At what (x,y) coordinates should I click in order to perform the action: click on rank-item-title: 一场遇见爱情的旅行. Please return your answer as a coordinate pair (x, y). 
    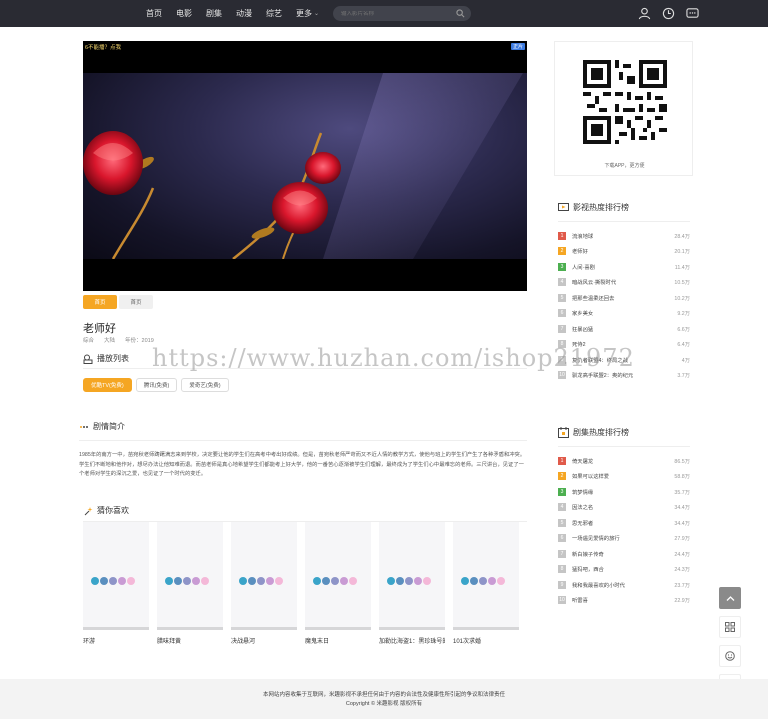
    Looking at the image, I should click on (623, 538).